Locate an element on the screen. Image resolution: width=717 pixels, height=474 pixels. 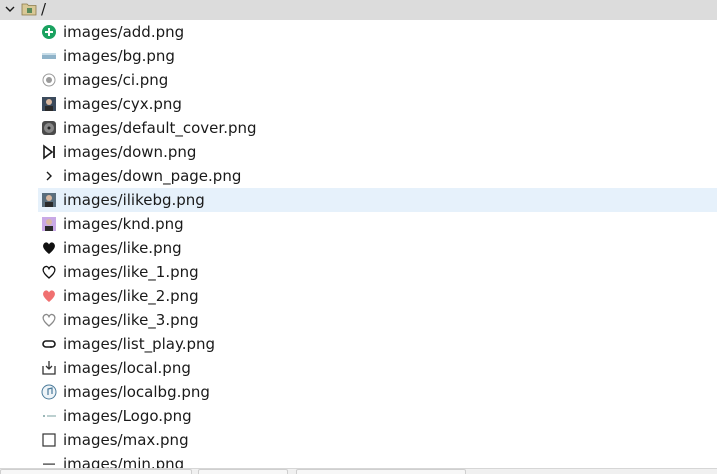
tree-item-label: images/down_page.png is located at coordinates (152, 176).